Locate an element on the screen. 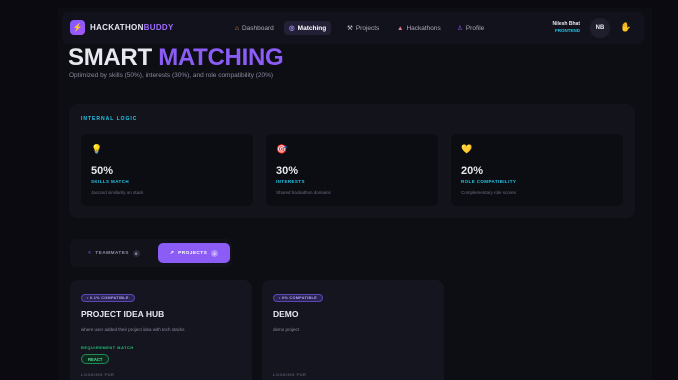  target-icon: ◎ is located at coordinates (292, 28).